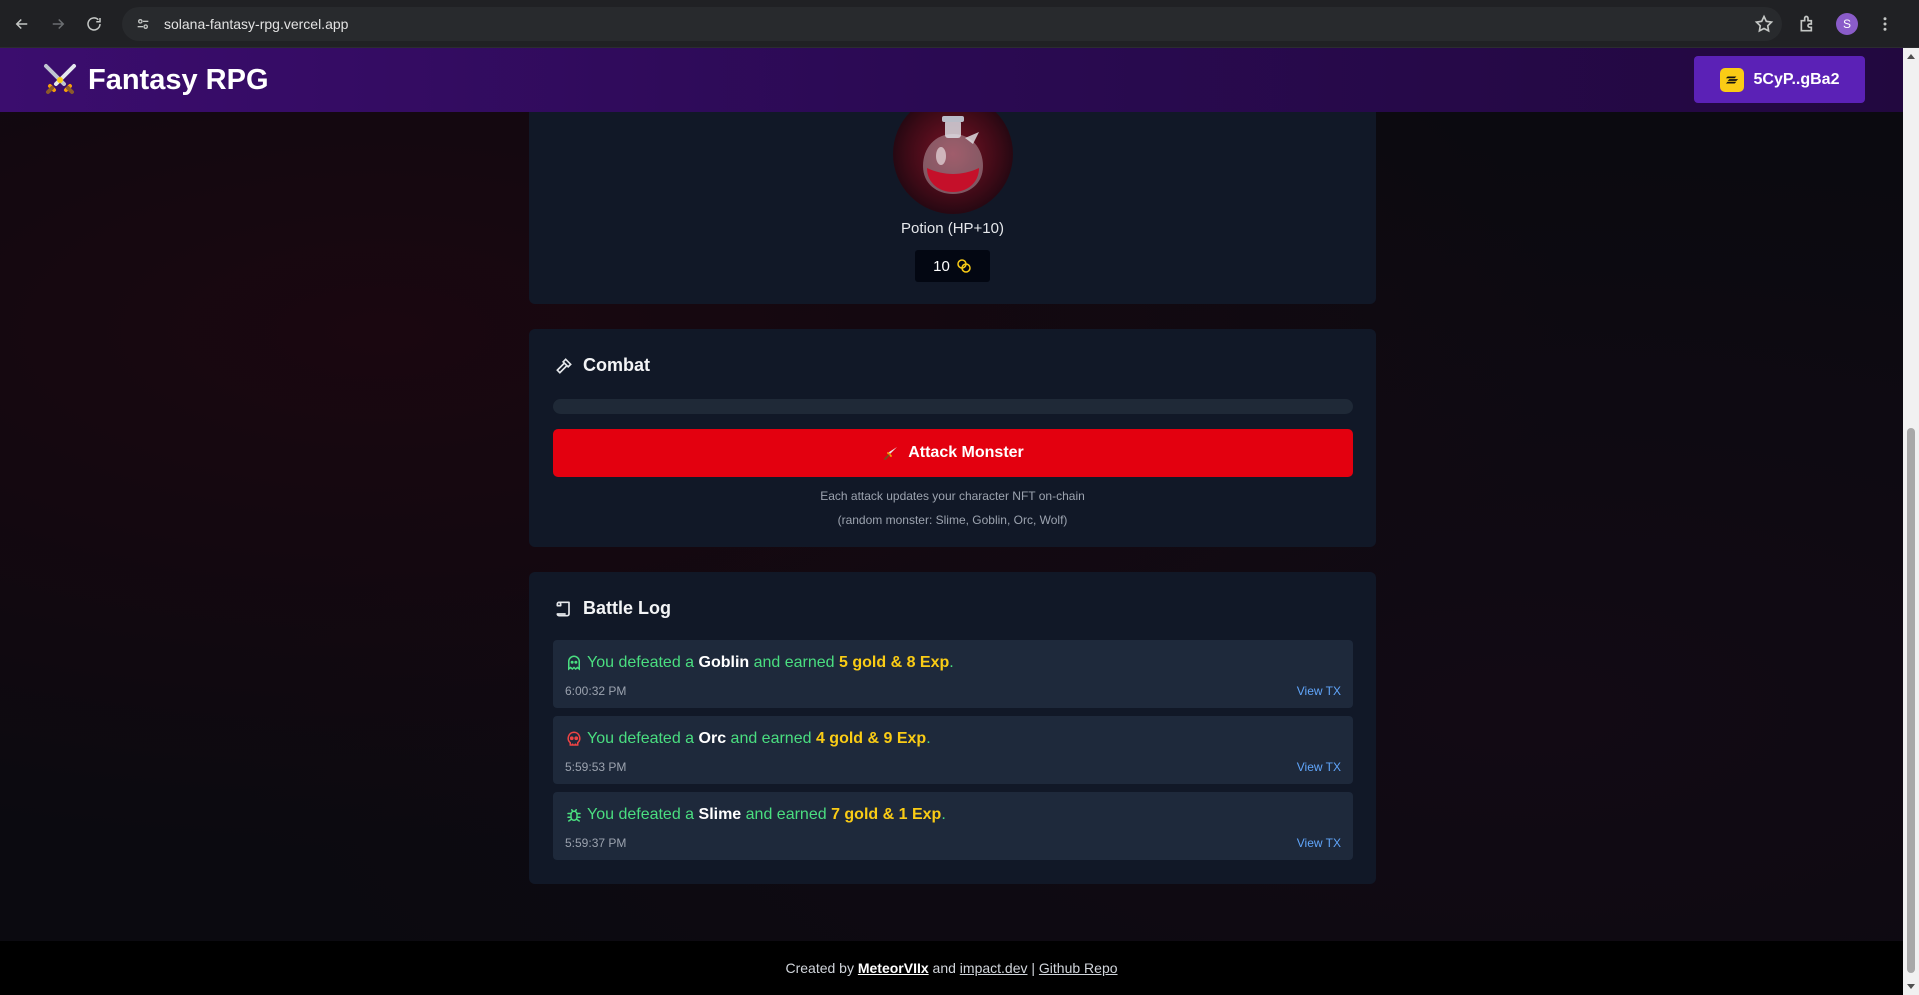  I want to click on wallet-button: 5CyP..gBa2, so click(1779, 79).